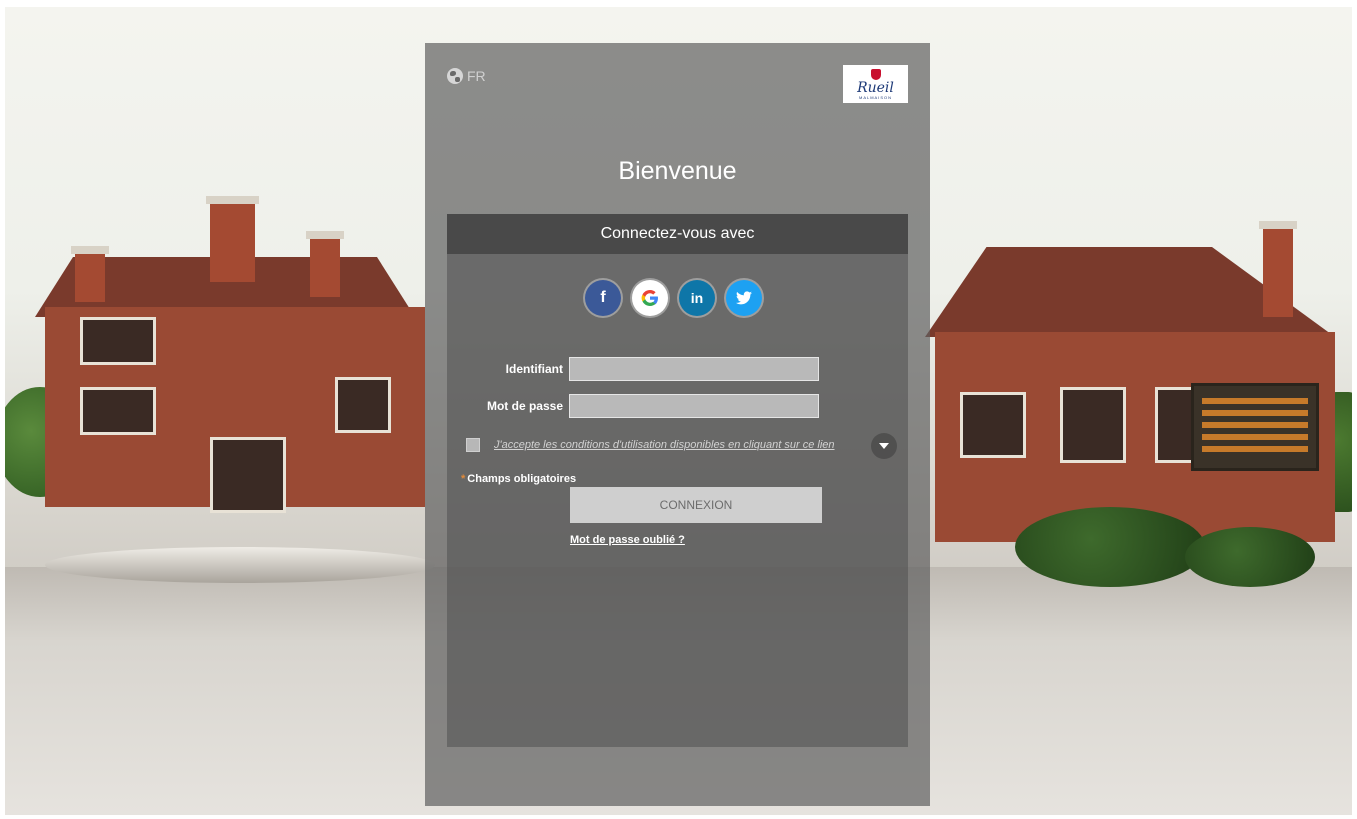  Describe the element at coordinates (677, 234) in the screenshot. I see `login-box-heading: Connectez-vous avec` at that location.